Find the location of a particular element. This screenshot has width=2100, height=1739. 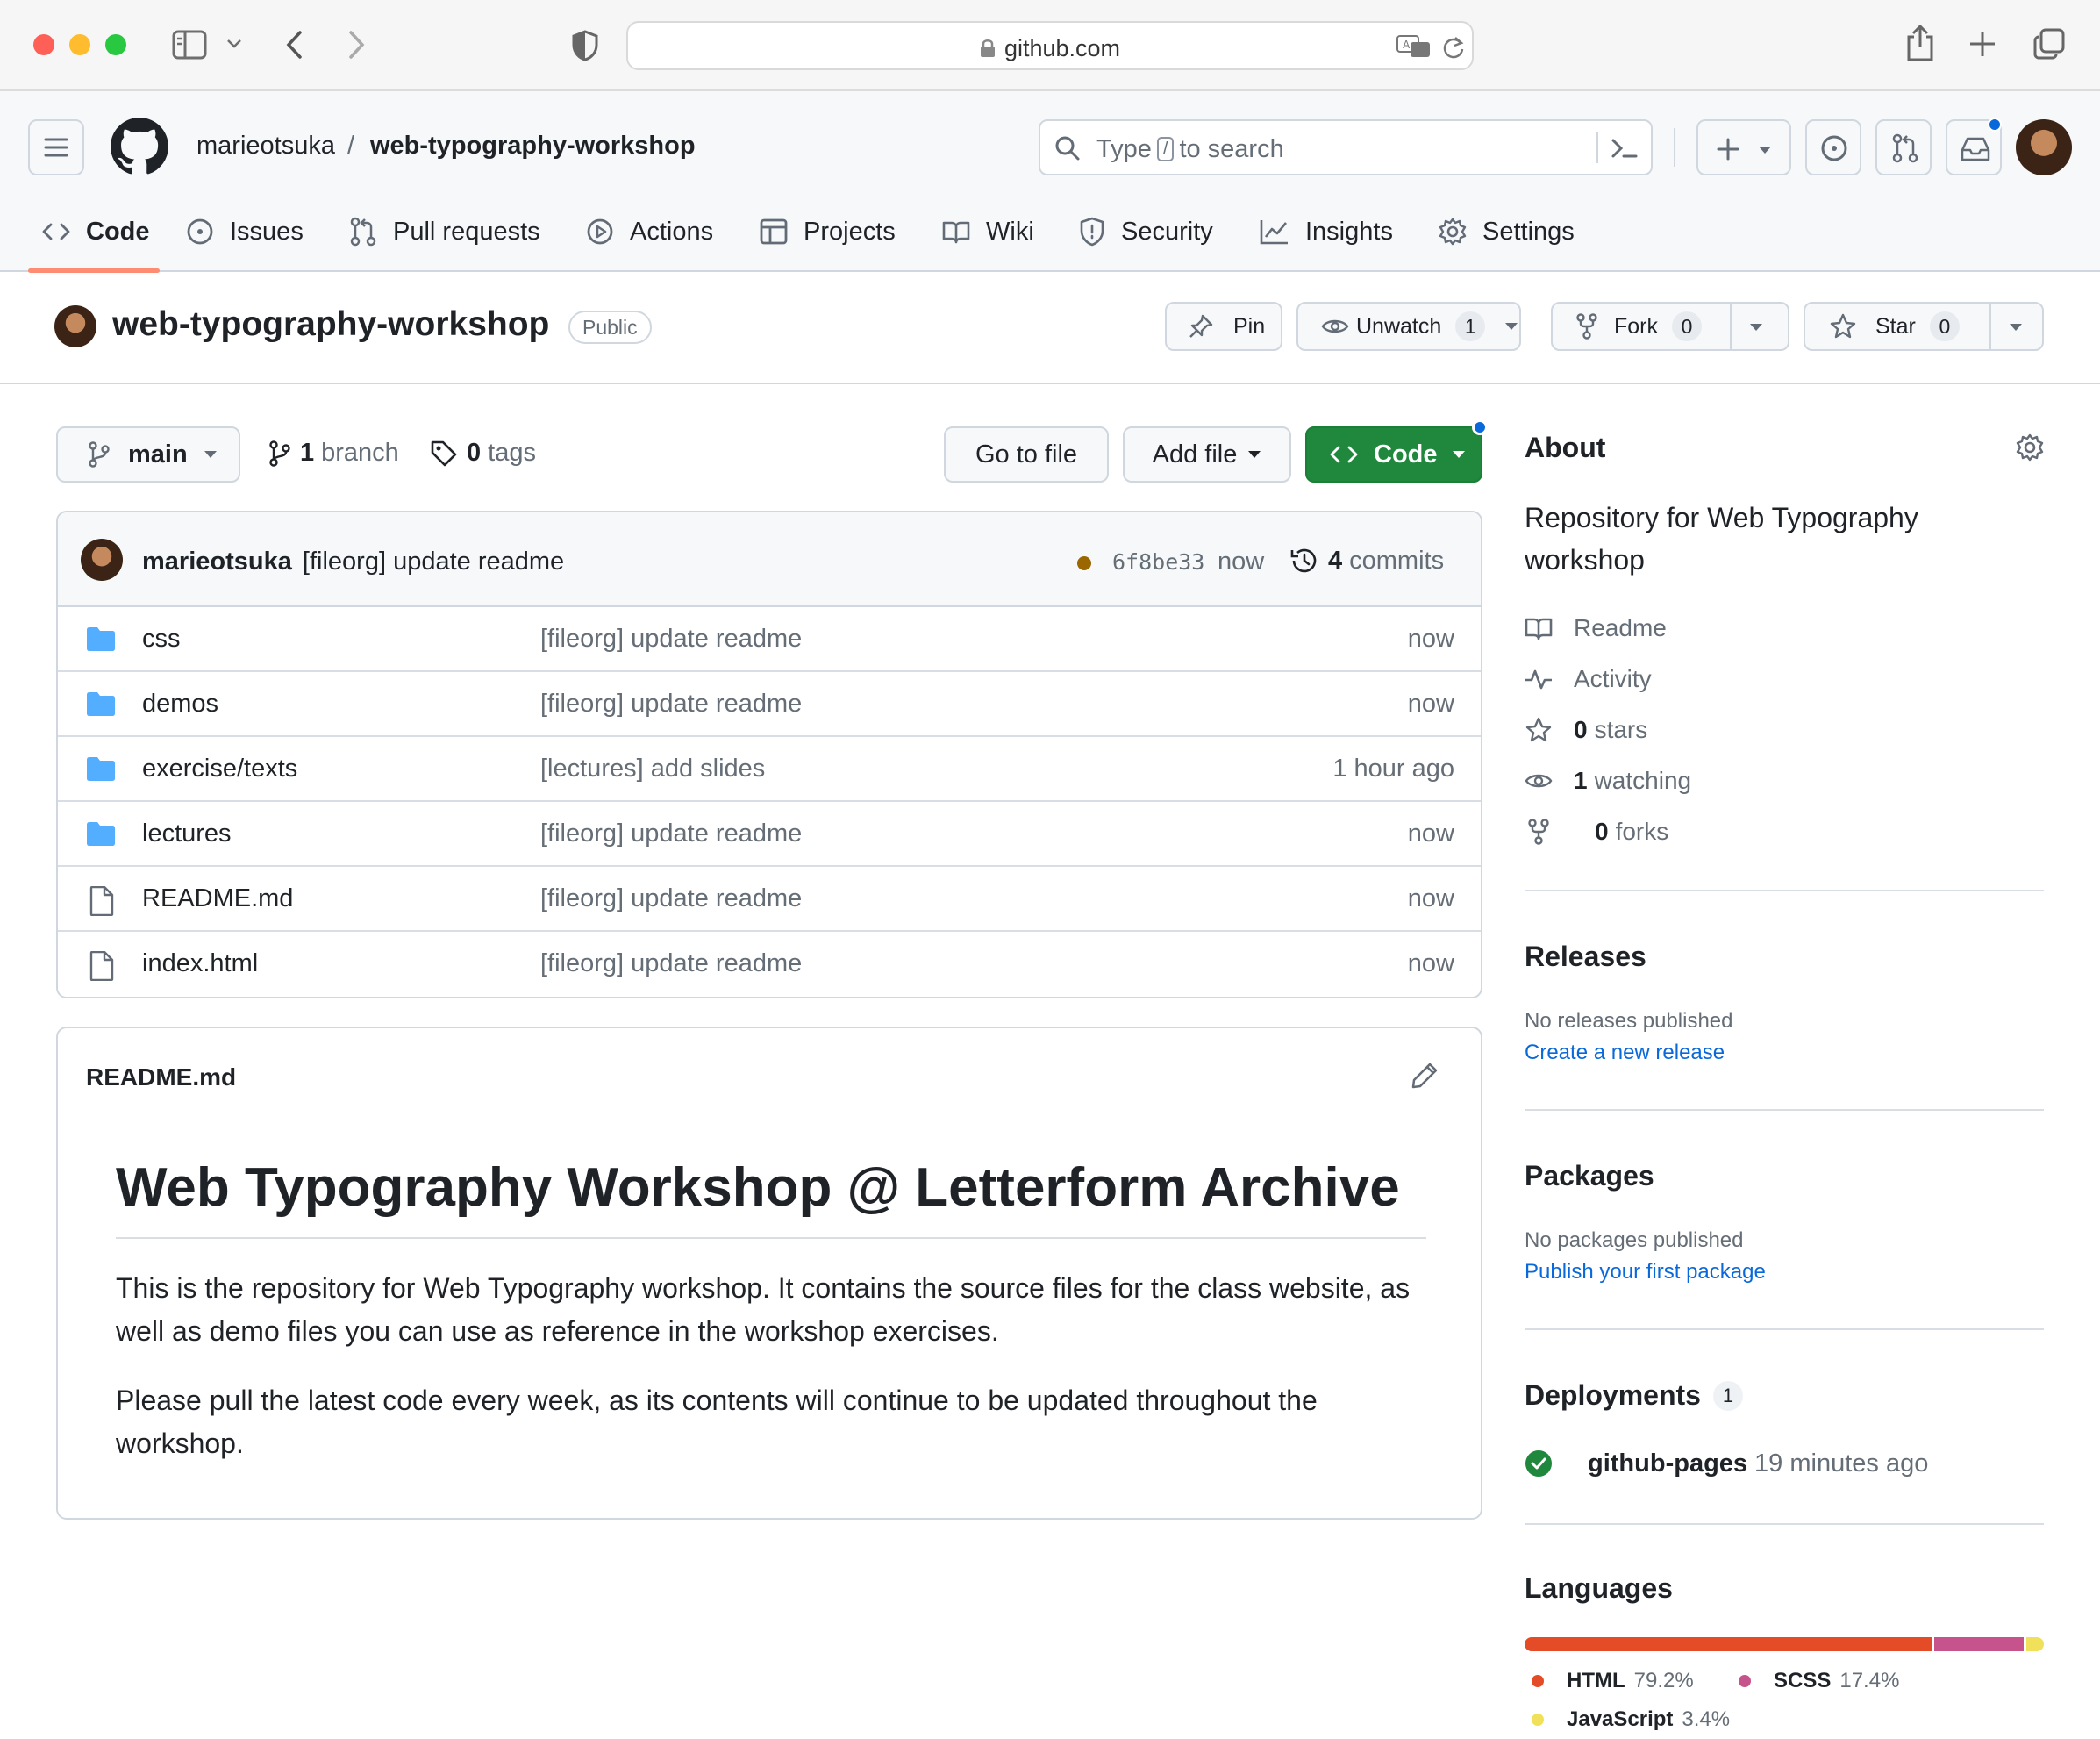

create-release-link: Create a new release is located at coordinates (1625, 1053).